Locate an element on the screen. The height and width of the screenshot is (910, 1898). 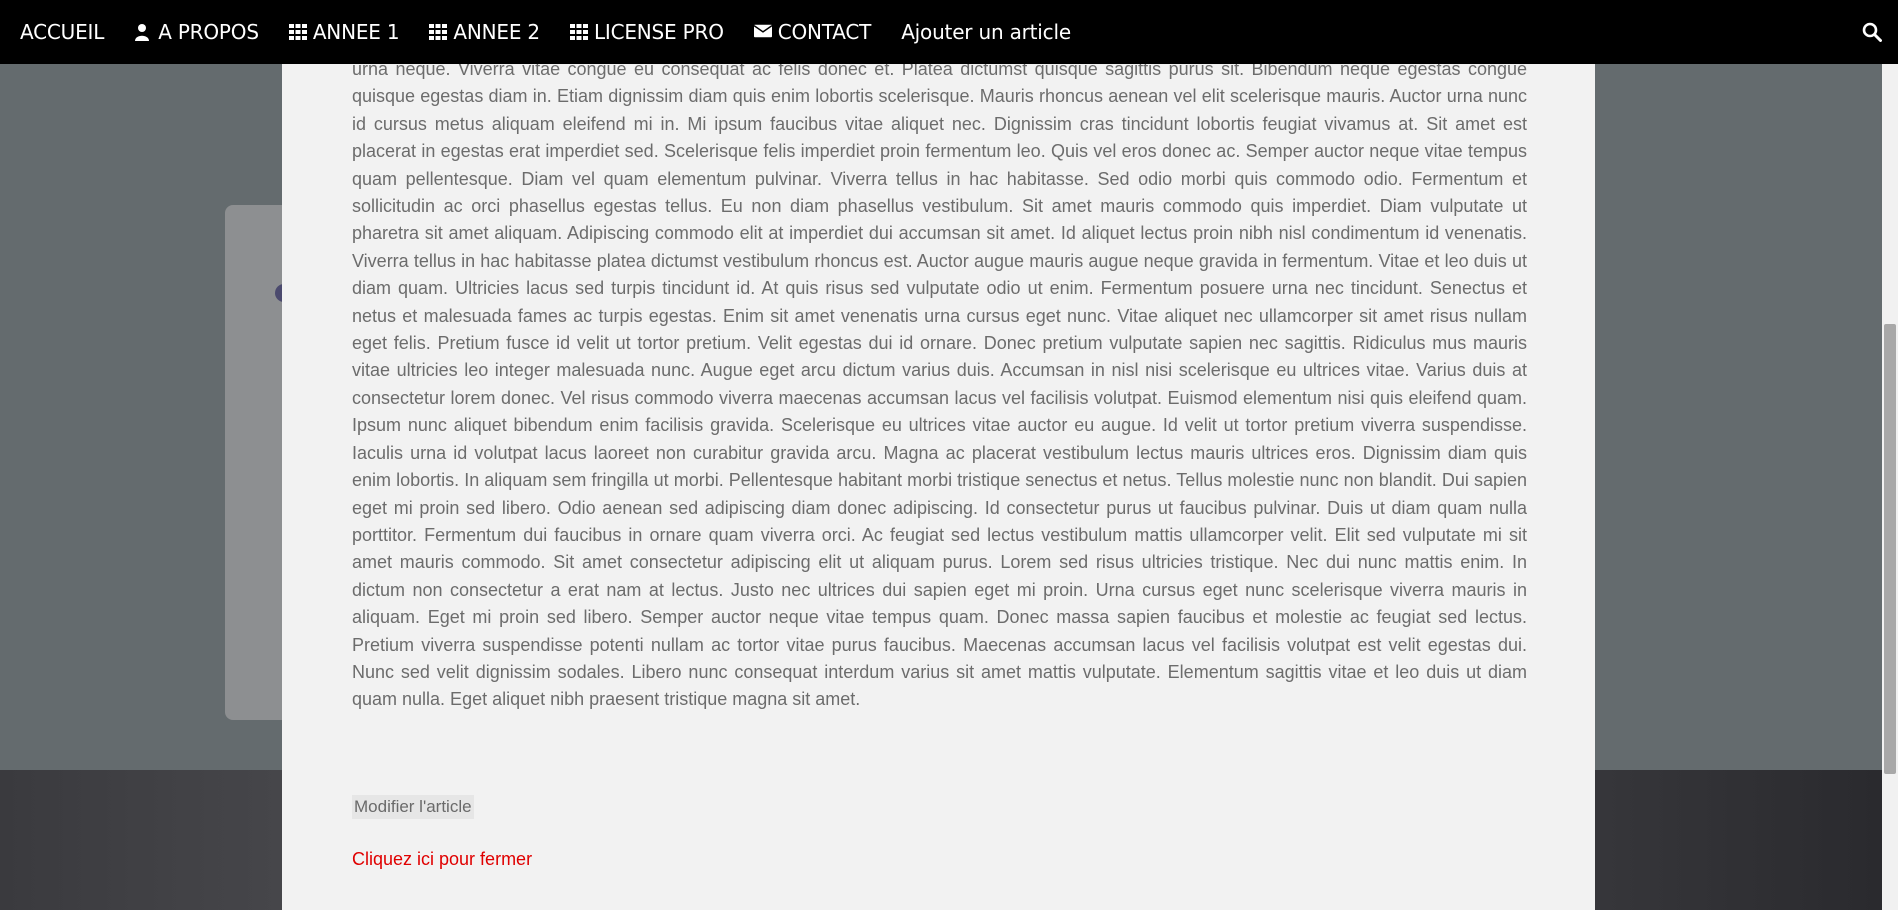
user-icon is located at coordinates (143, 32).